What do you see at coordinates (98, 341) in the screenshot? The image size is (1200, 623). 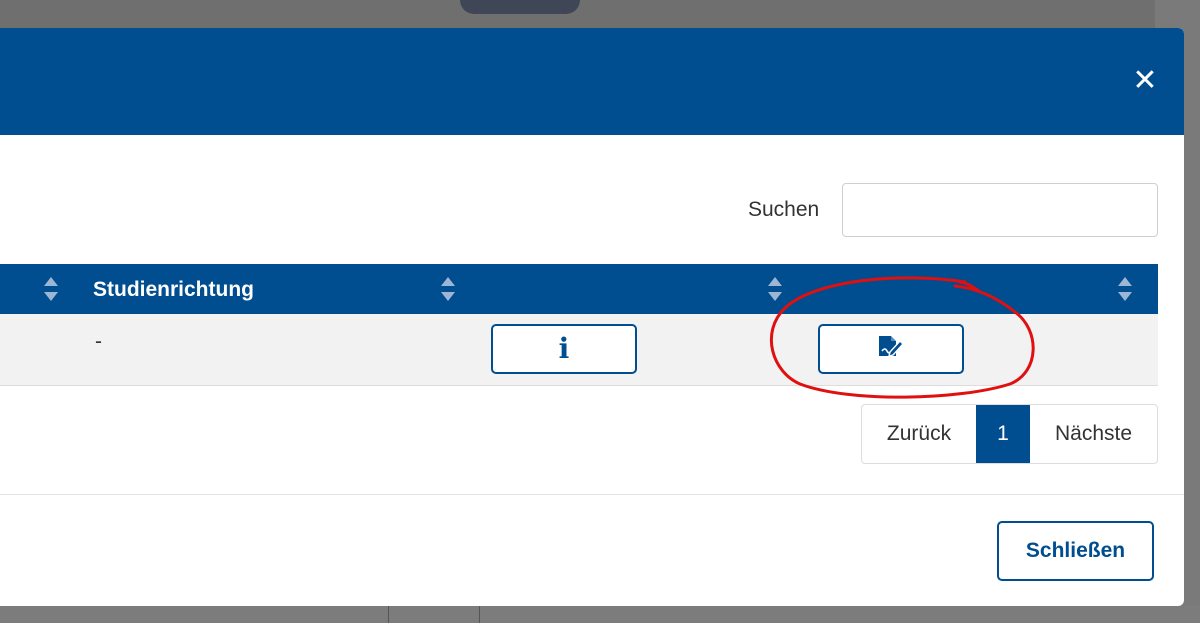 I see `studienrichtung-cell: -` at bounding box center [98, 341].